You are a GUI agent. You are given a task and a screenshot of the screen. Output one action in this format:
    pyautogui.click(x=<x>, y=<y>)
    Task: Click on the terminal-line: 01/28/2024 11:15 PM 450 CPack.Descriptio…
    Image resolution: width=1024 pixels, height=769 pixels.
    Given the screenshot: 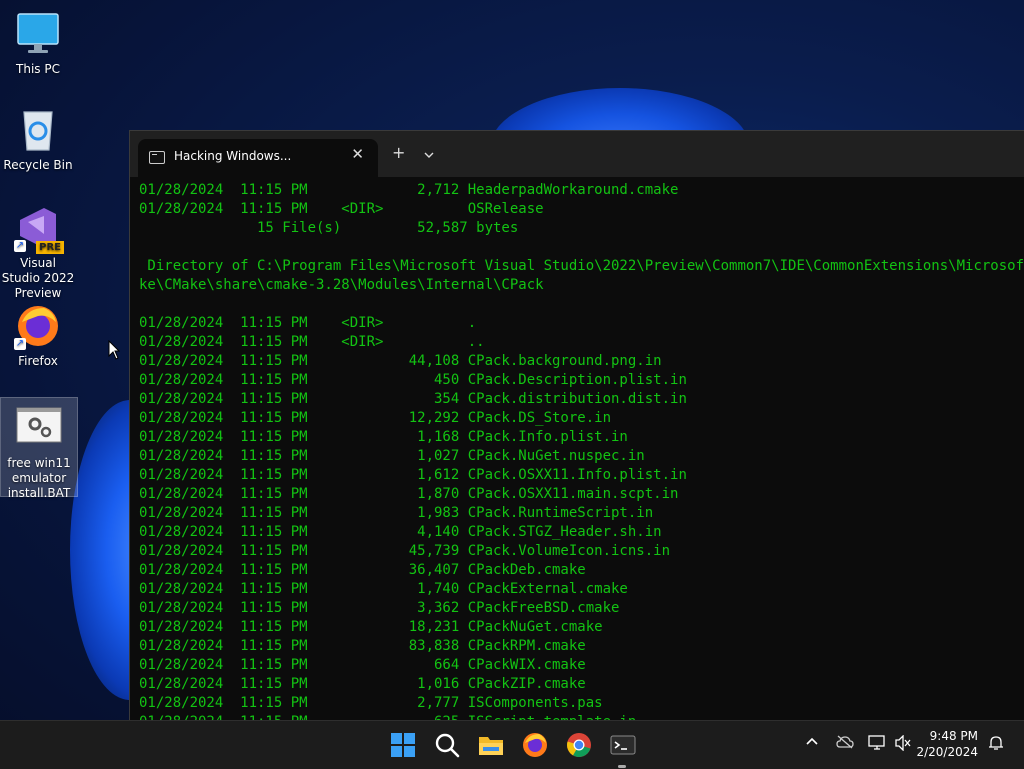 What is the action you would take?
    pyautogui.click(x=413, y=380)
    